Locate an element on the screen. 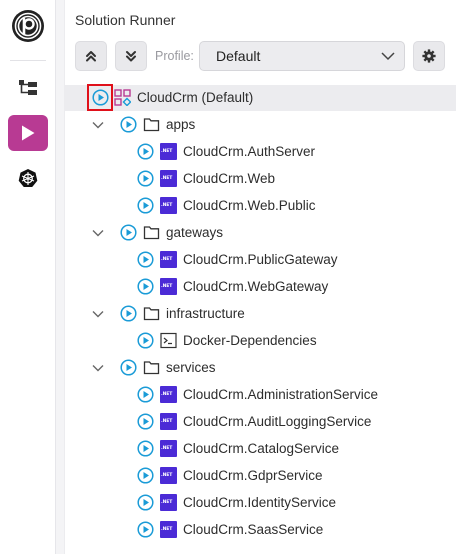 This screenshot has height=554, width=456. tree-item-row: .NET CloudCrm.PublicGateway is located at coordinates (260, 260).